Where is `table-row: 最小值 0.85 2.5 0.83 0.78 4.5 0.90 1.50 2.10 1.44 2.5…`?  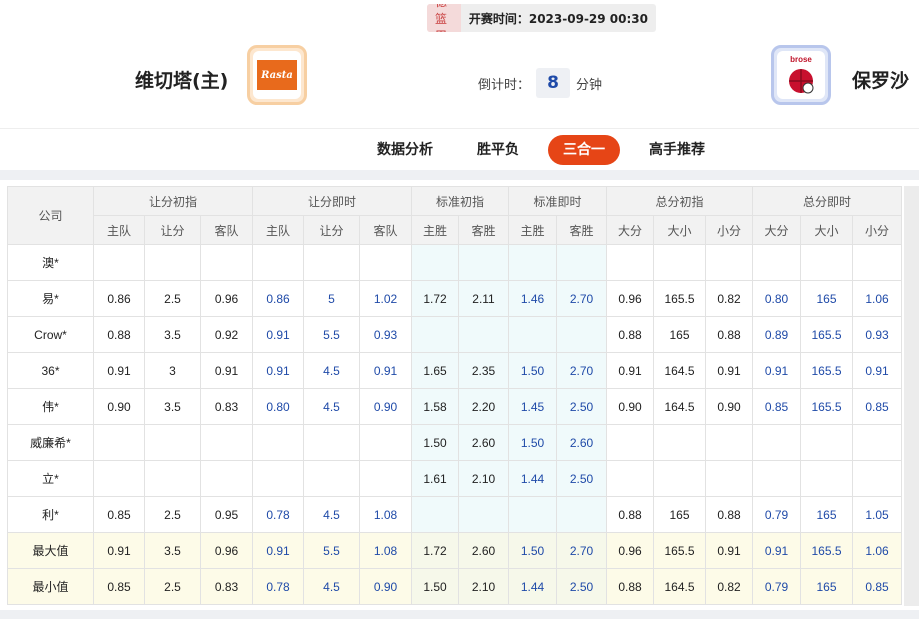
table-row: 最小值 0.85 2.5 0.83 0.78 4.5 0.90 1.50 2.10 1.44 2.5… is located at coordinates (454, 586).